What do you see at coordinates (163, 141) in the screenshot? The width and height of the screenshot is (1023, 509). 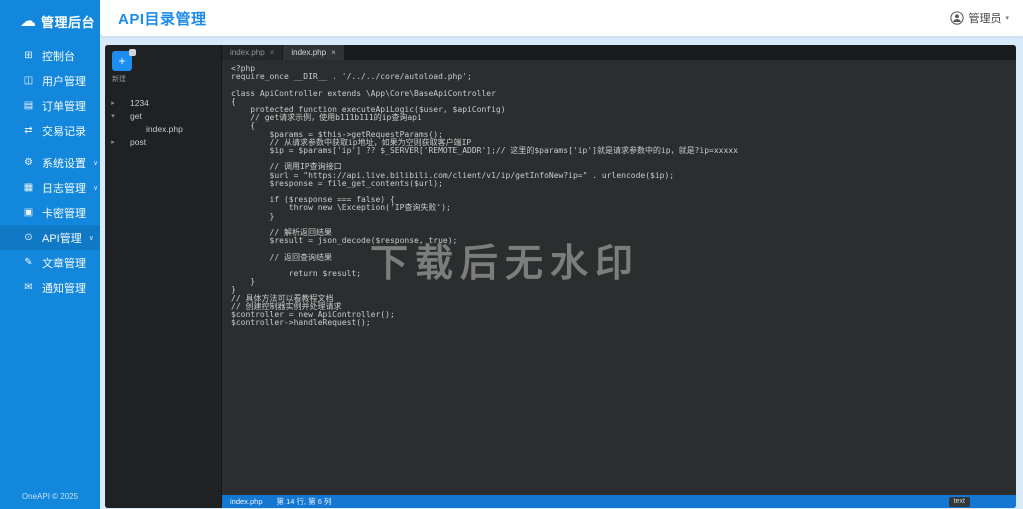 I see `tree-node-post: ▸ post` at bounding box center [163, 141].